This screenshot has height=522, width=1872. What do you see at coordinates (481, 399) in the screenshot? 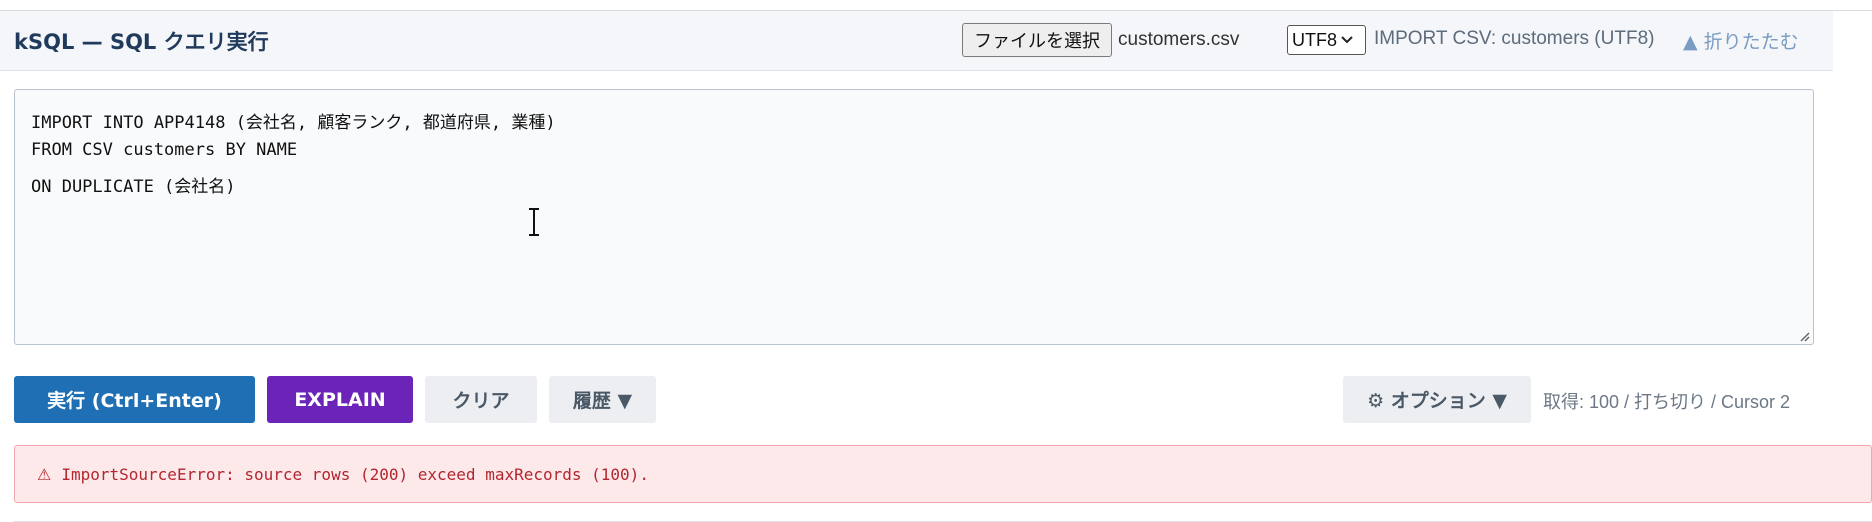
I see `clear-button: クリア` at bounding box center [481, 399].